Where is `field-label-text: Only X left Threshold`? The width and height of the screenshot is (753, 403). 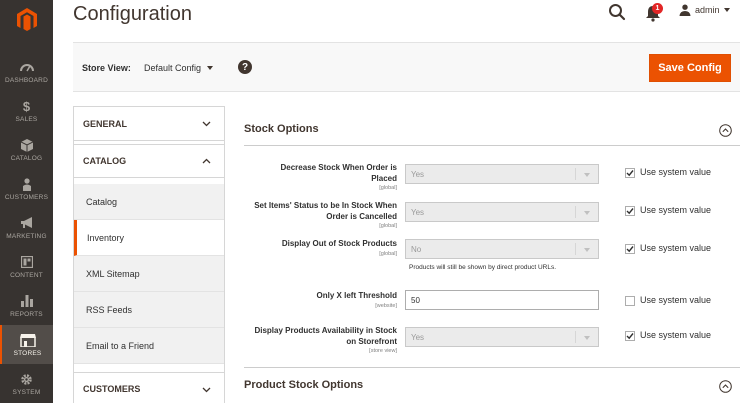 field-label-text: Only X left Threshold is located at coordinates (356, 295).